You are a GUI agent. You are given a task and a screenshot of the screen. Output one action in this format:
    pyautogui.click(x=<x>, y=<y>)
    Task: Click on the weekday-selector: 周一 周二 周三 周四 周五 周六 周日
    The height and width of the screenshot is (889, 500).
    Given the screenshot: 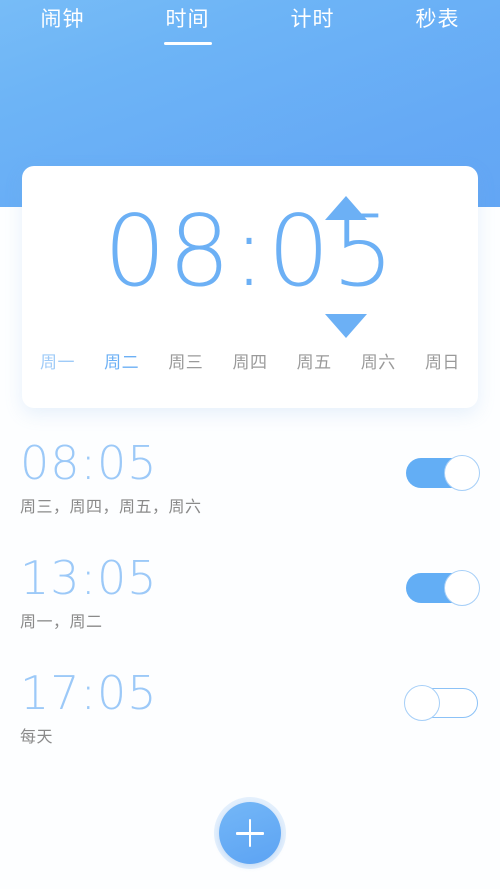 What is the action you would take?
    pyautogui.click(x=250, y=363)
    